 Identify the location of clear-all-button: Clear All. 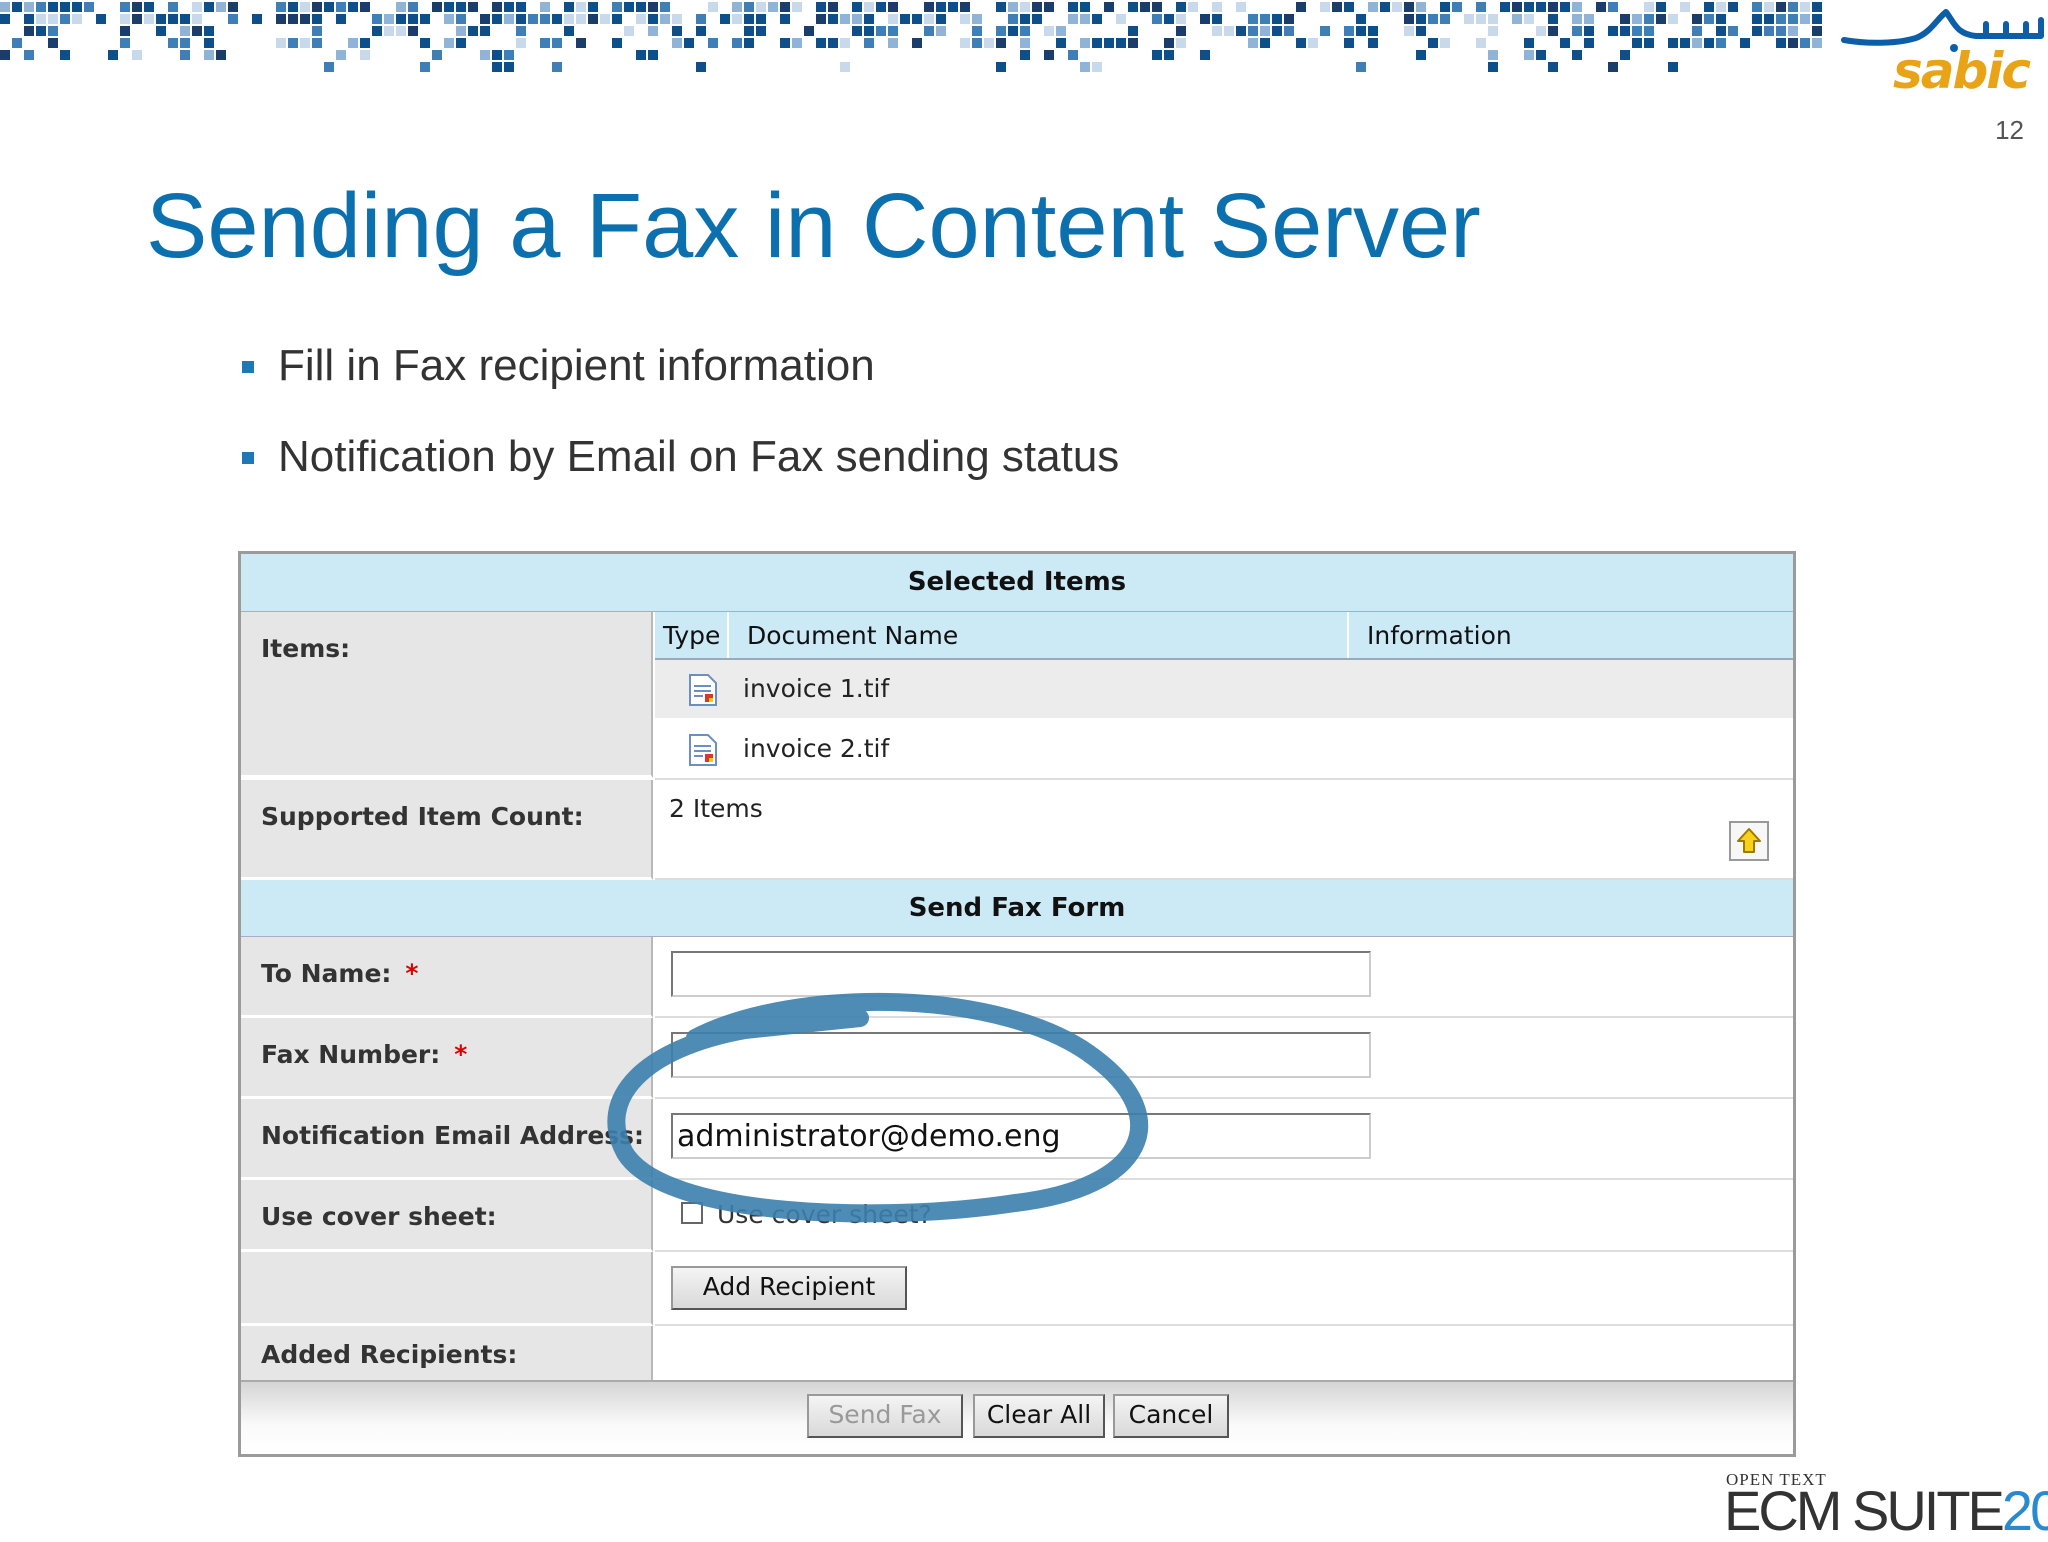
(1039, 1416).